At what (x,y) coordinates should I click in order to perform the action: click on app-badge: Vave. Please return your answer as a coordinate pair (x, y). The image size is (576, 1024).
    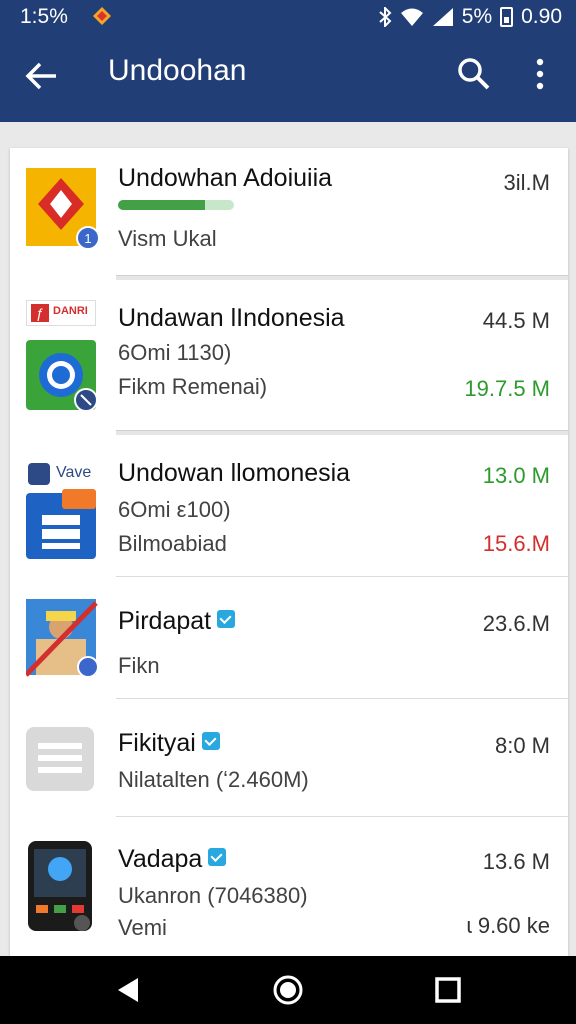
    Looking at the image, I should click on (66, 474).